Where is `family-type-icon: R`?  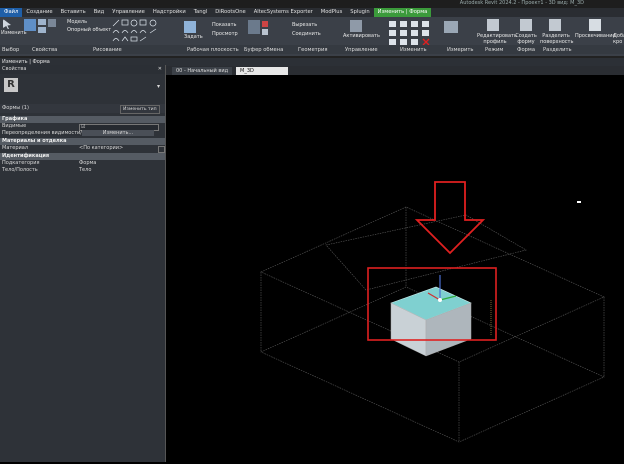 family-type-icon: R is located at coordinates (11, 85).